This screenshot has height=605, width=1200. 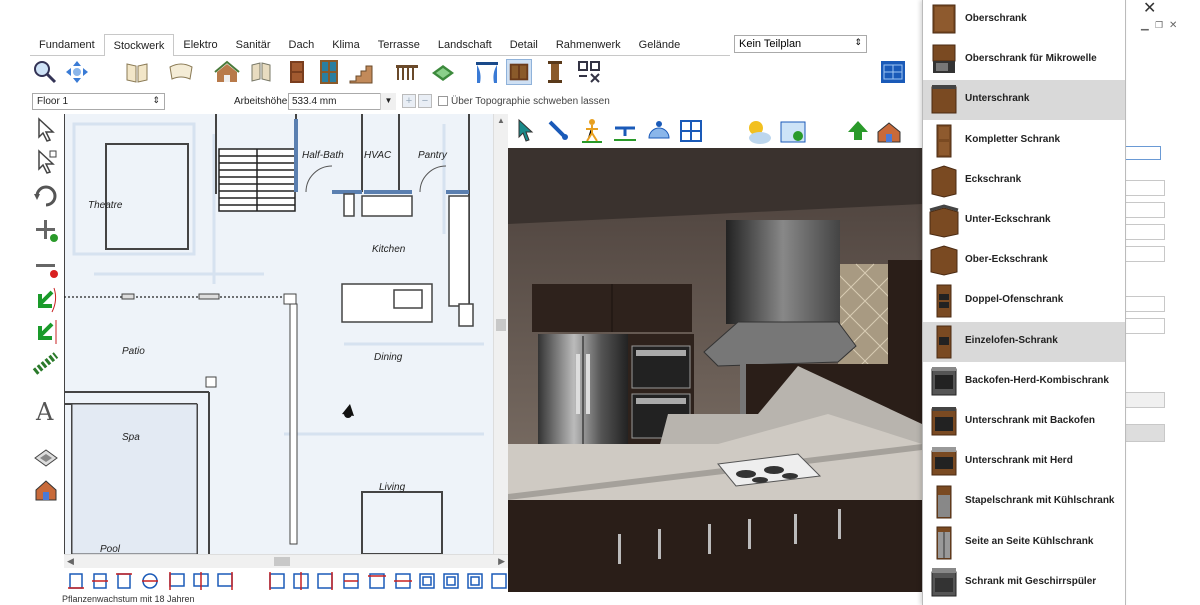 I want to click on tab-sanitaer: Sanitär, so click(x=253, y=45).